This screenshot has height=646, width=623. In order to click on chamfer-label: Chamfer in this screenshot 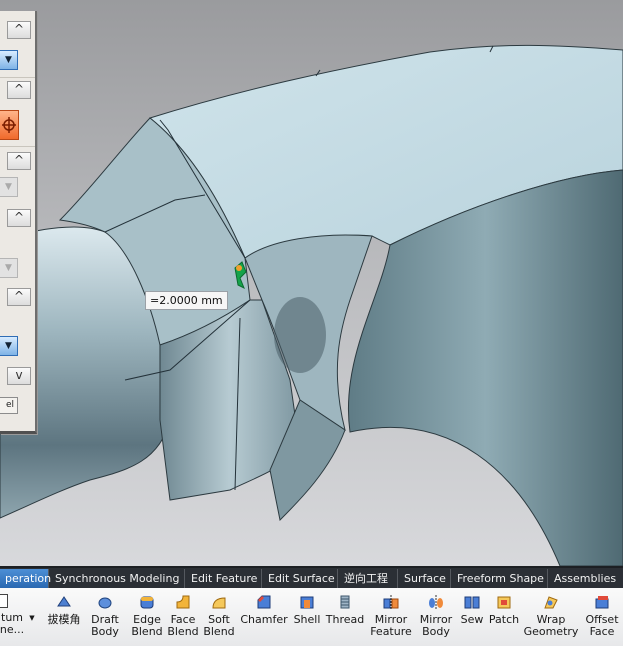, I will do `click(264, 619)`.